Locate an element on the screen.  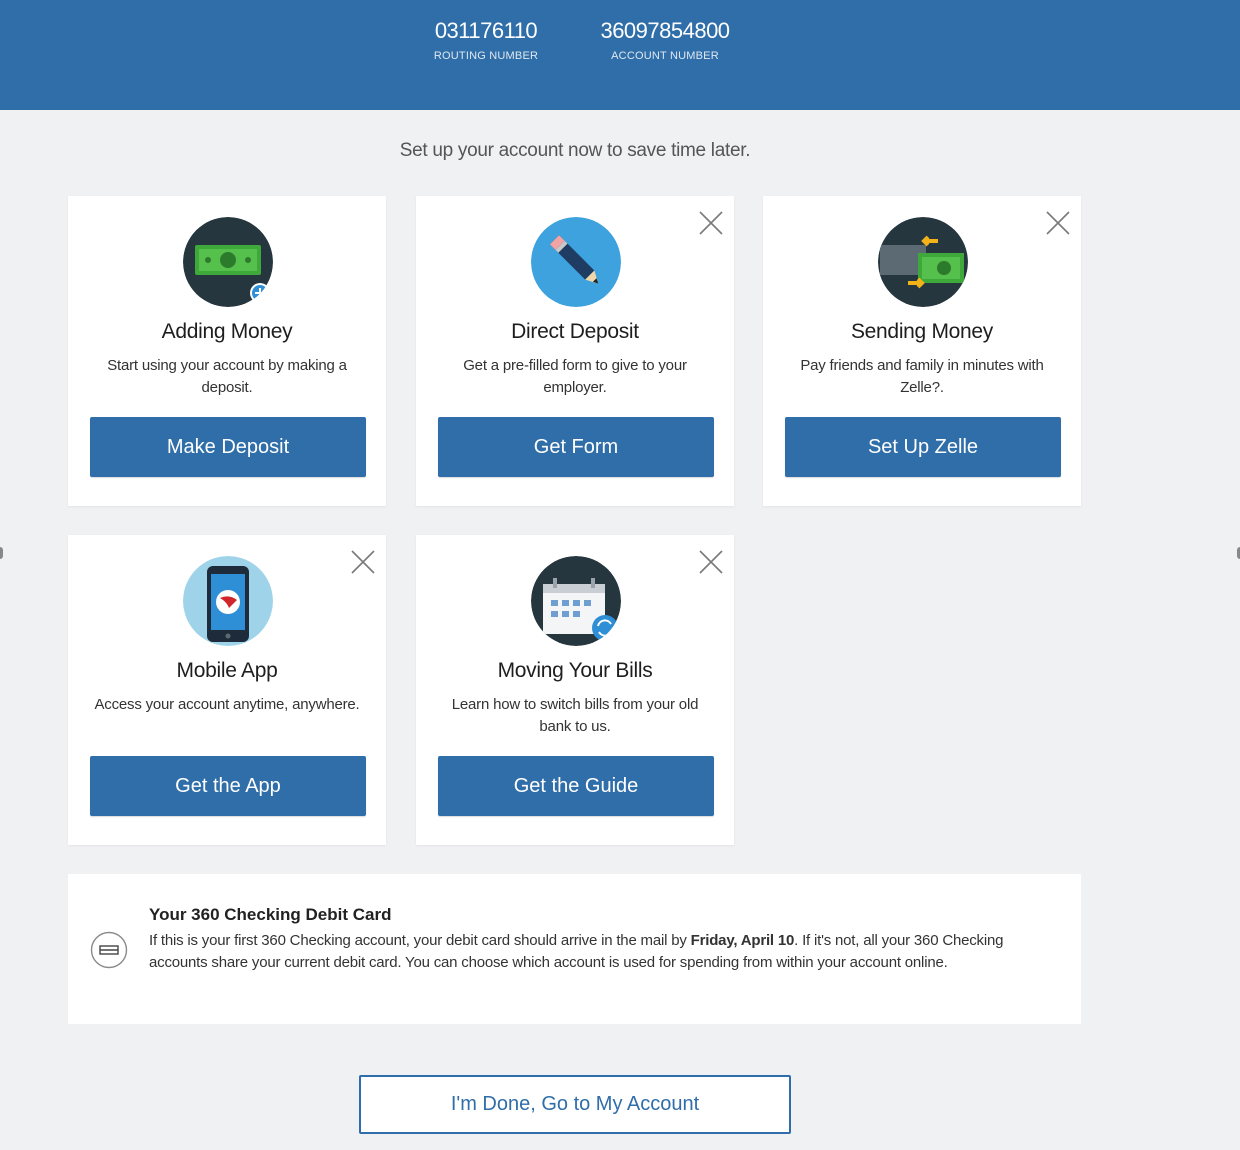
card-title: Adding Money is located at coordinates (227, 331).